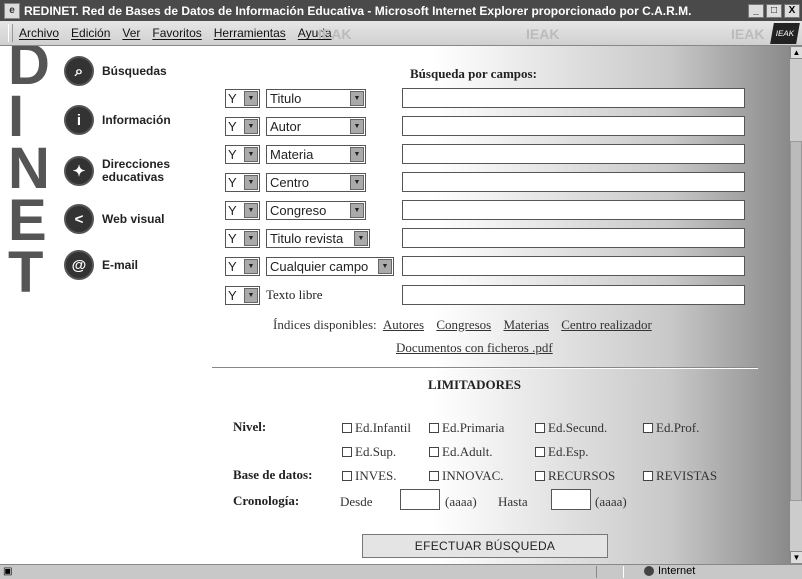 This screenshot has height=579, width=802. Describe the element at coordinates (575, 476) in the screenshot. I see `checkbox-recursos: RECURSOS` at that location.